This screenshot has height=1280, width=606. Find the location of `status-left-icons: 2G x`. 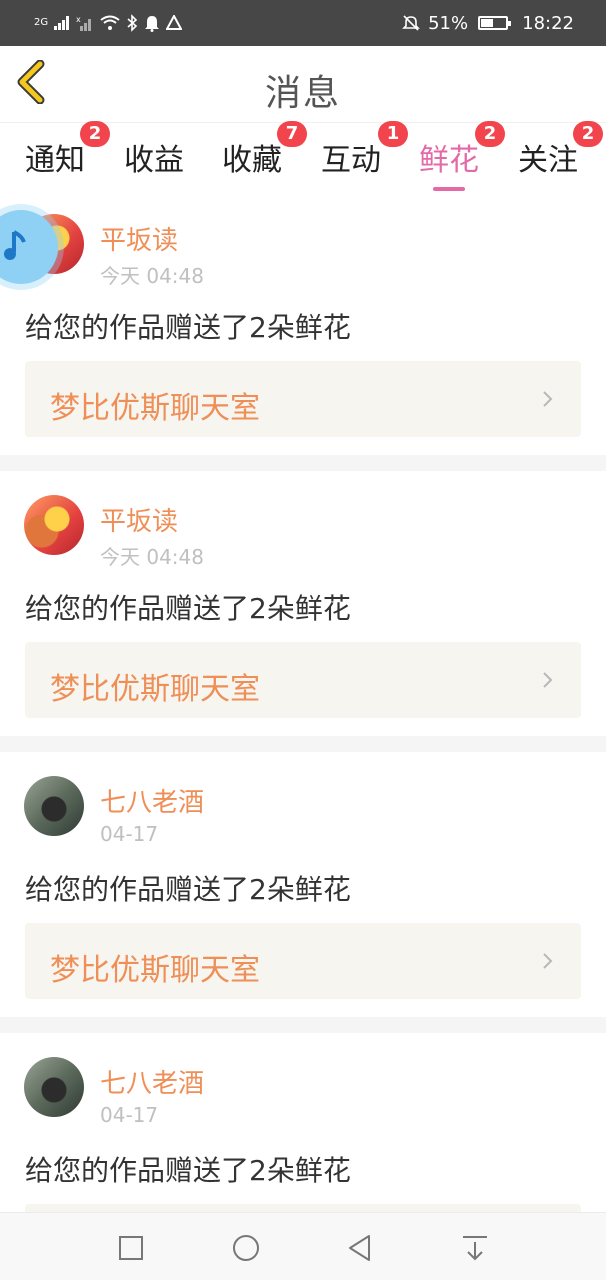

status-left-icons: 2G x is located at coordinates (108, 23).